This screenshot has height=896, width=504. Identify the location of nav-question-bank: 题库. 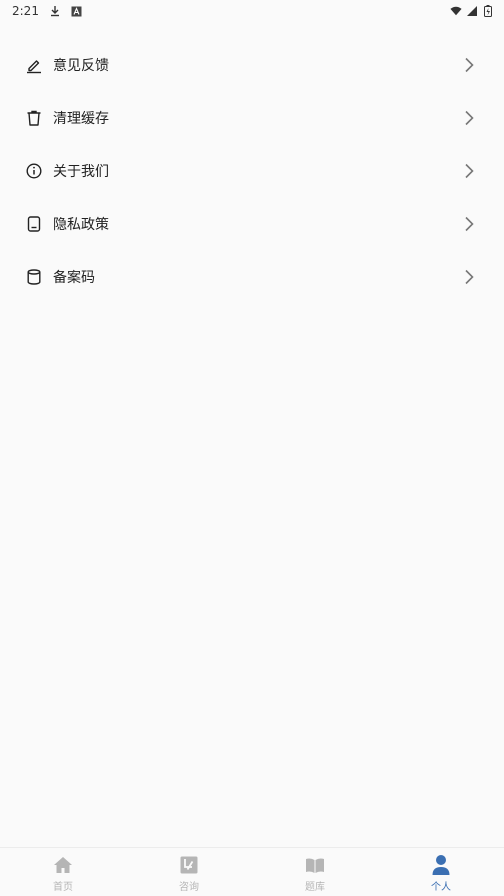
(315, 872).